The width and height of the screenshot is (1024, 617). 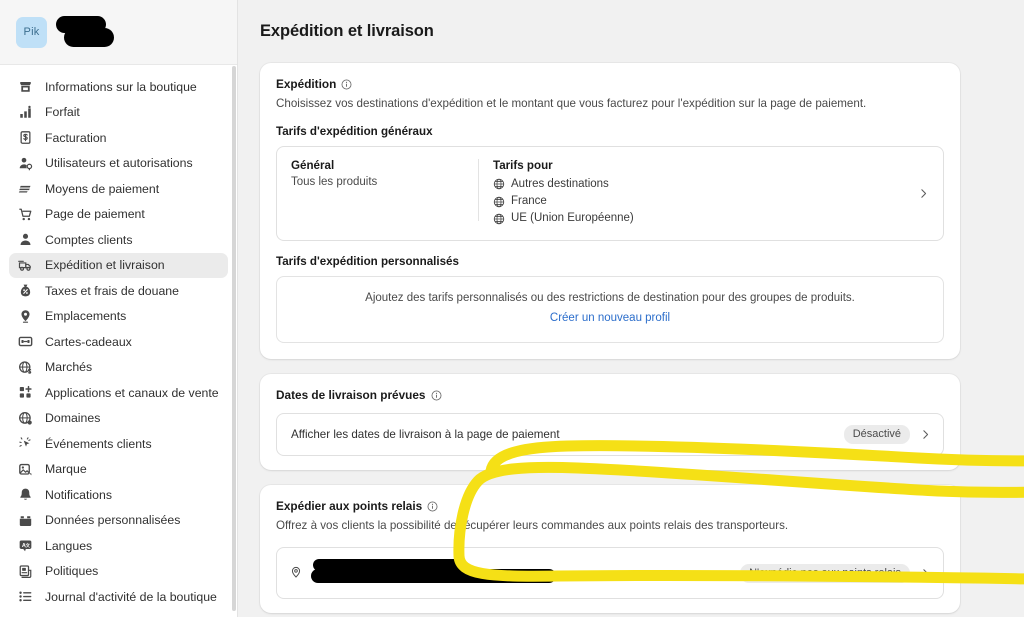 I want to click on rates-for-label: Tarifs pour, so click(x=523, y=165).